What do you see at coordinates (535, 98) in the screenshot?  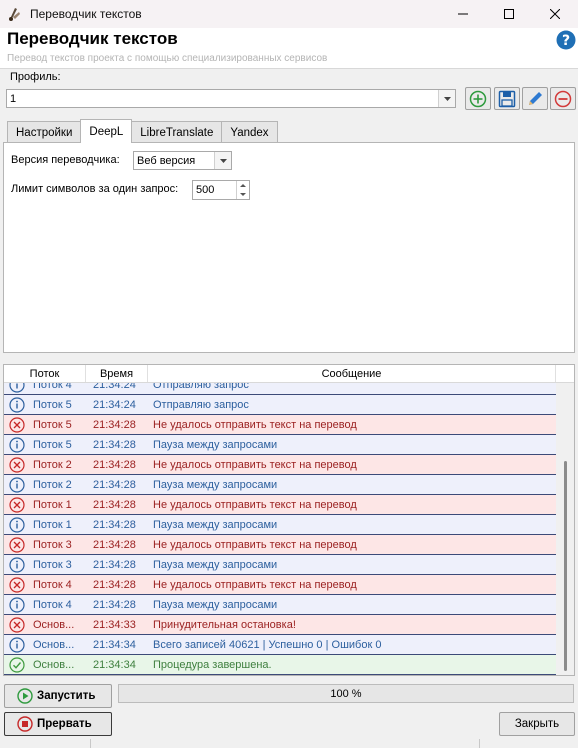 I see `edit-profile-button` at bounding box center [535, 98].